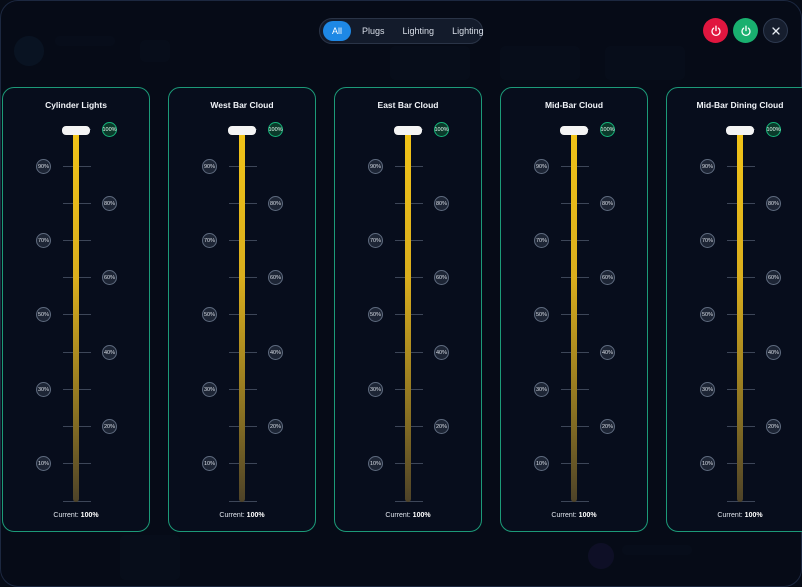 Image resolution: width=802 pixels, height=587 pixels. Describe the element at coordinates (242, 105) in the screenshot. I see `light-name: West Bar Cloud` at that location.